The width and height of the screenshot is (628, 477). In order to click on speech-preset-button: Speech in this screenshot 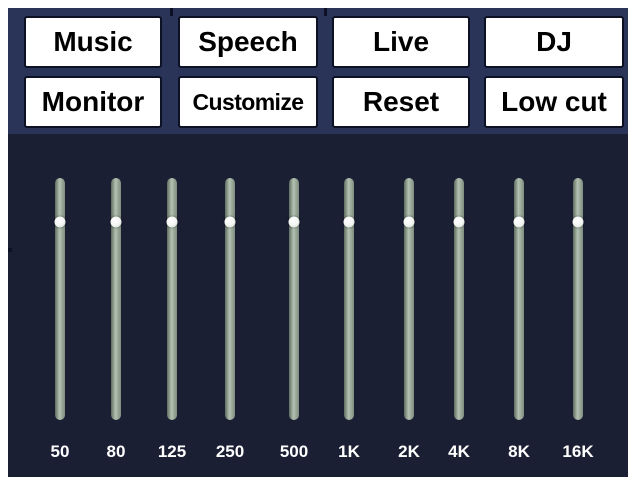, I will do `click(248, 42)`.